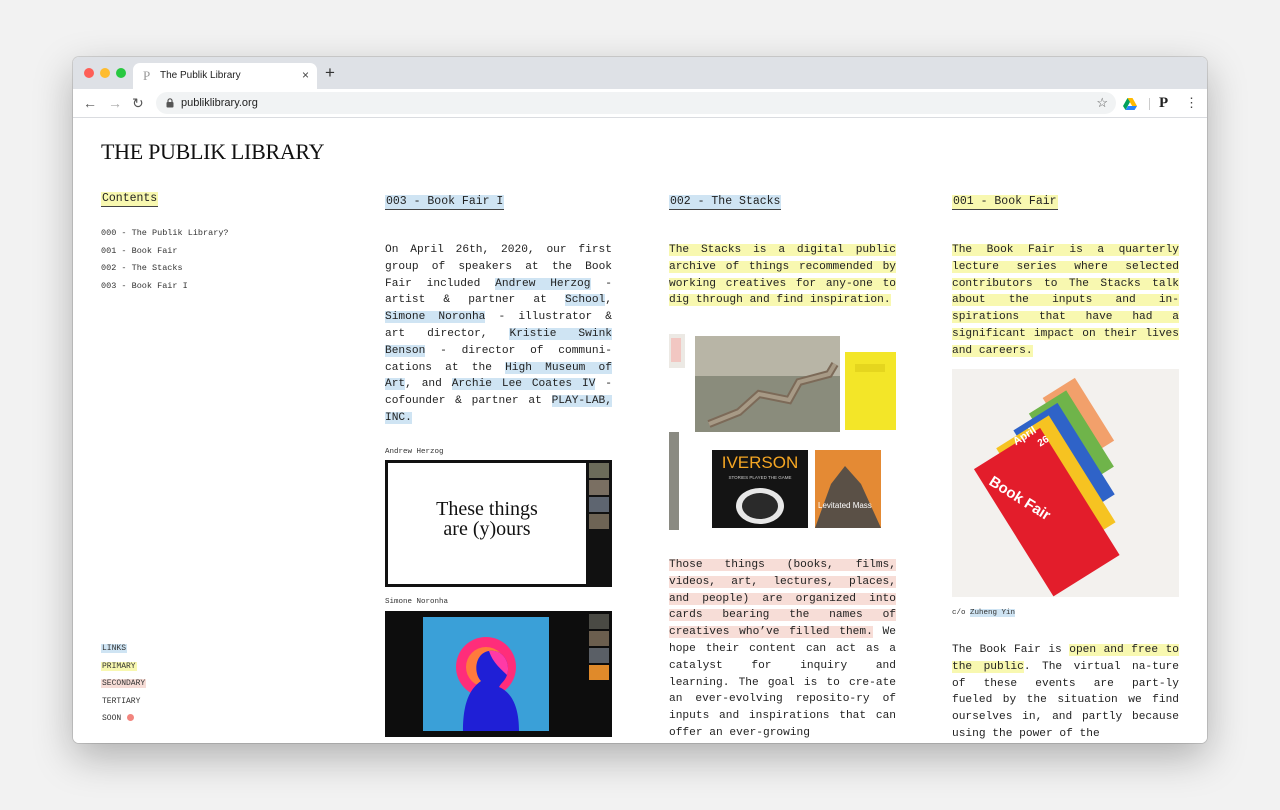 The height and width of the screenshot is (810, 1280). Describe the element at coordinates (112, 718) in the screenshot. I see `legend-soon: SOON` at that location.